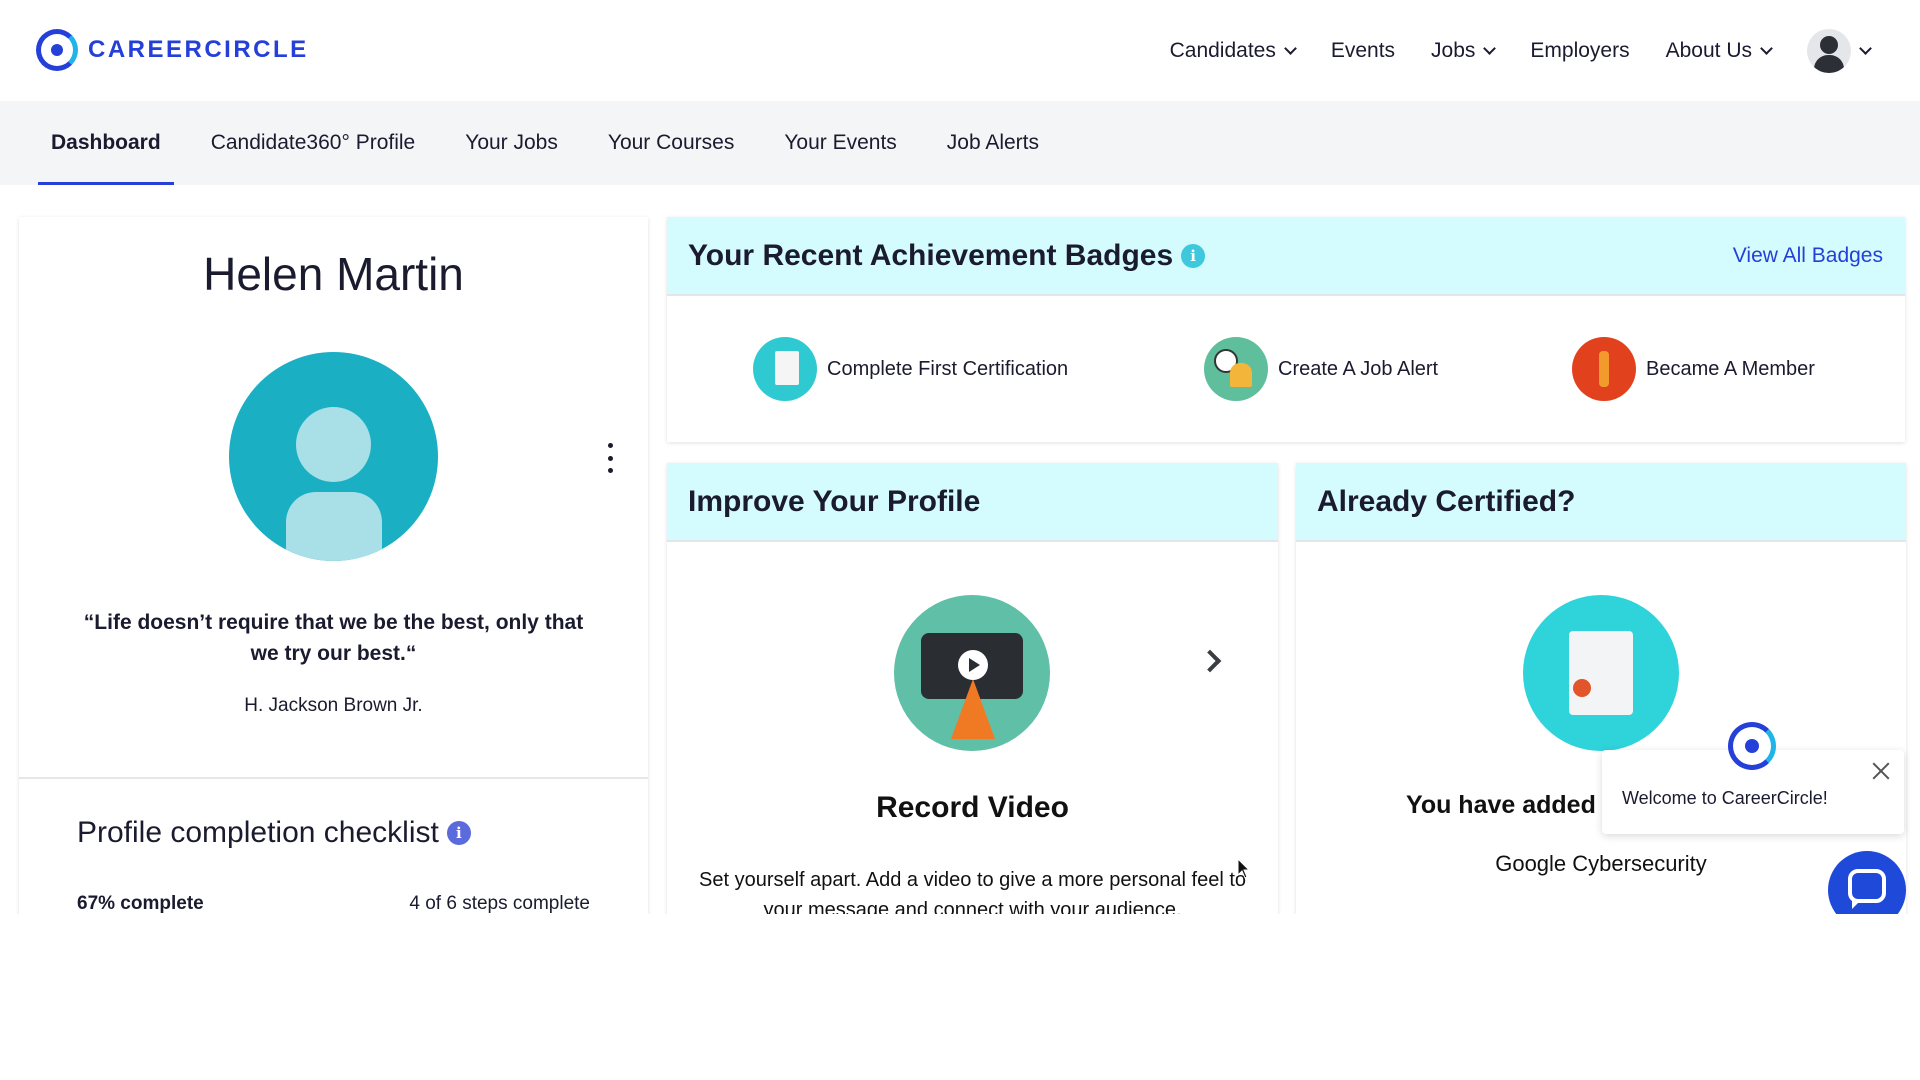  I want to click on nav-jobs: Jobs, so click(1464, 50).